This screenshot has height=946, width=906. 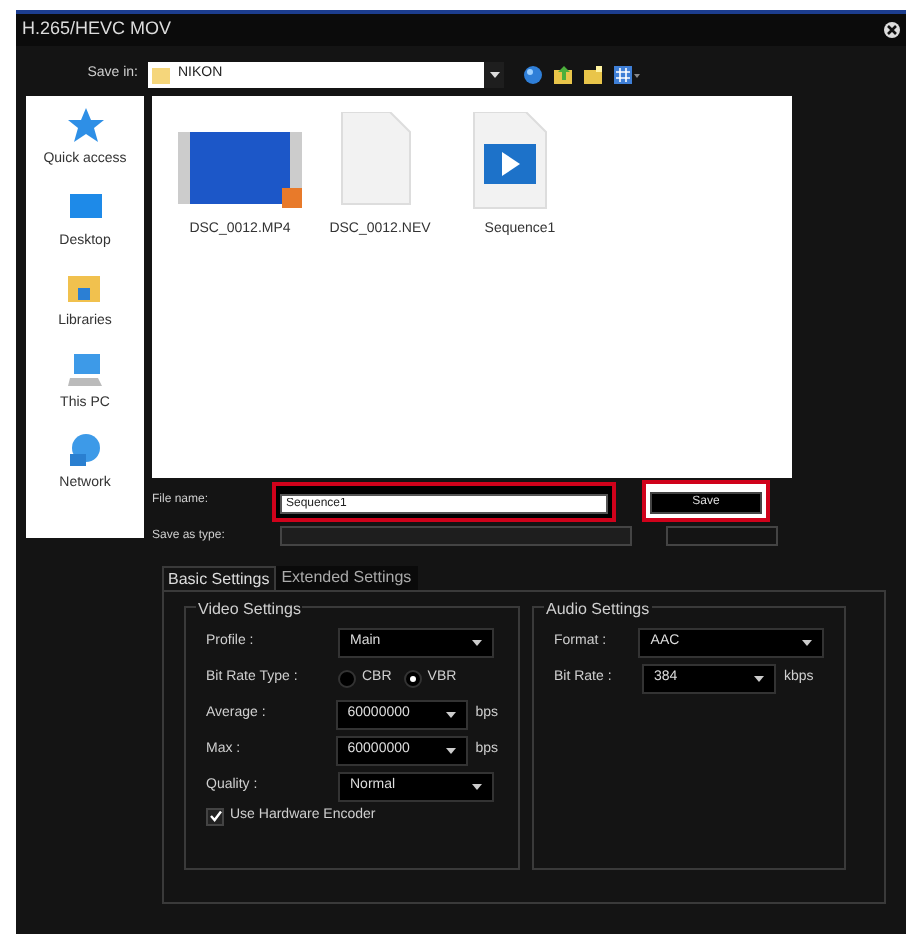 What do you see at coordinates (97, 29) in the screenshot?
I see `window-title: H.265/HEVC MOV` at bounding box center [97, 29].